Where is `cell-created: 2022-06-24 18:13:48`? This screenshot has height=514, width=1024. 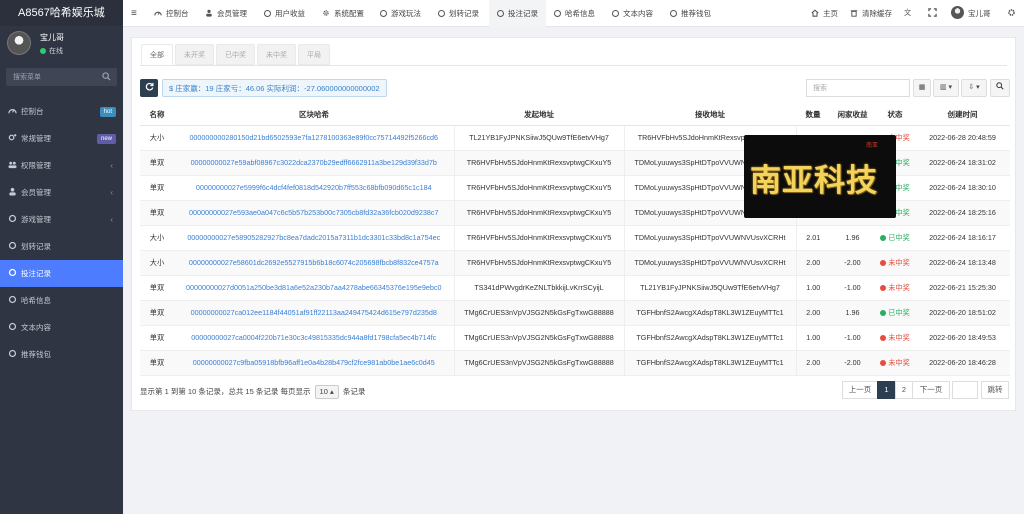 cell-created: 2022-06-24 18:13:48 is located at coordinates (962, 263).